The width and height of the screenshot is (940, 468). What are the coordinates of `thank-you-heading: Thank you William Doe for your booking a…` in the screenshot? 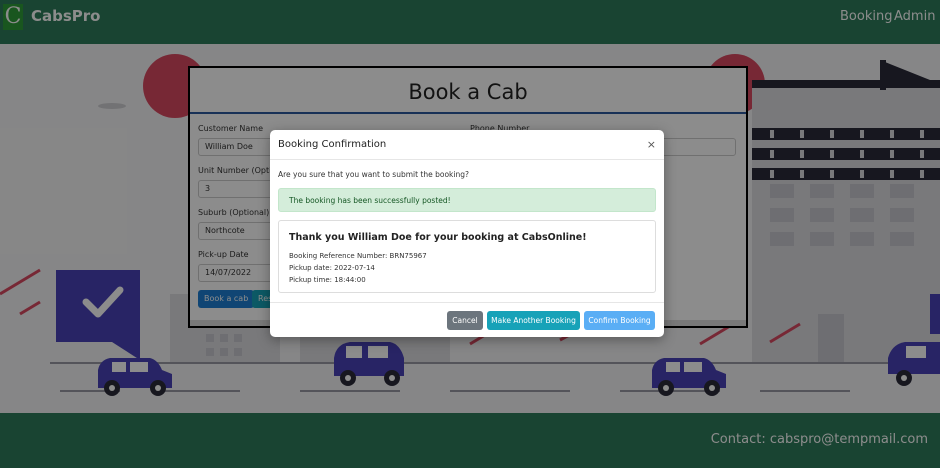 It's located at (438, 237).